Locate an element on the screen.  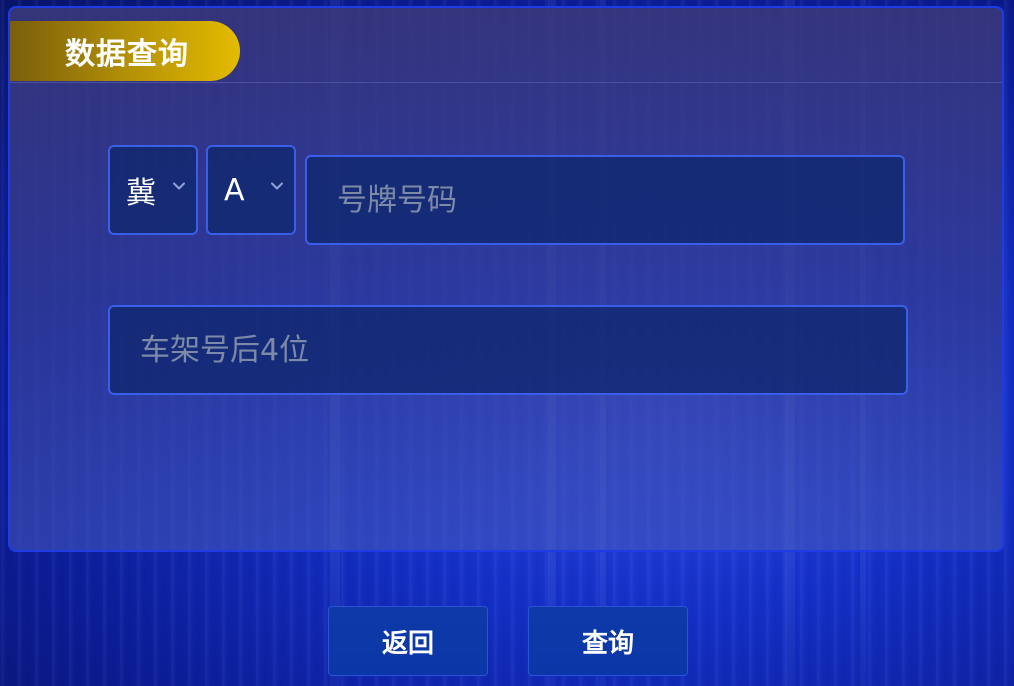
letter-select-value: A is located at coordinates (234, 190).